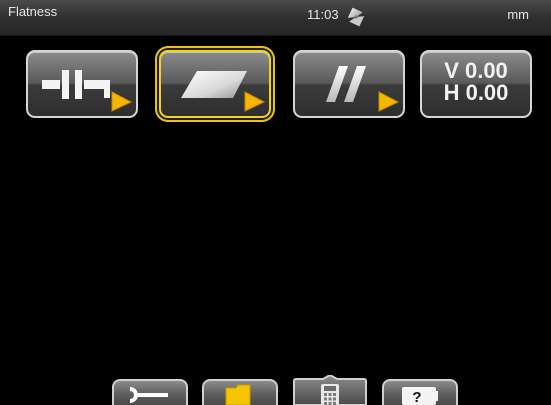  What do you see at coordinates (356, 17) in the screenshot?
I see `hourglass-icon` at bounding box center [356, 17].